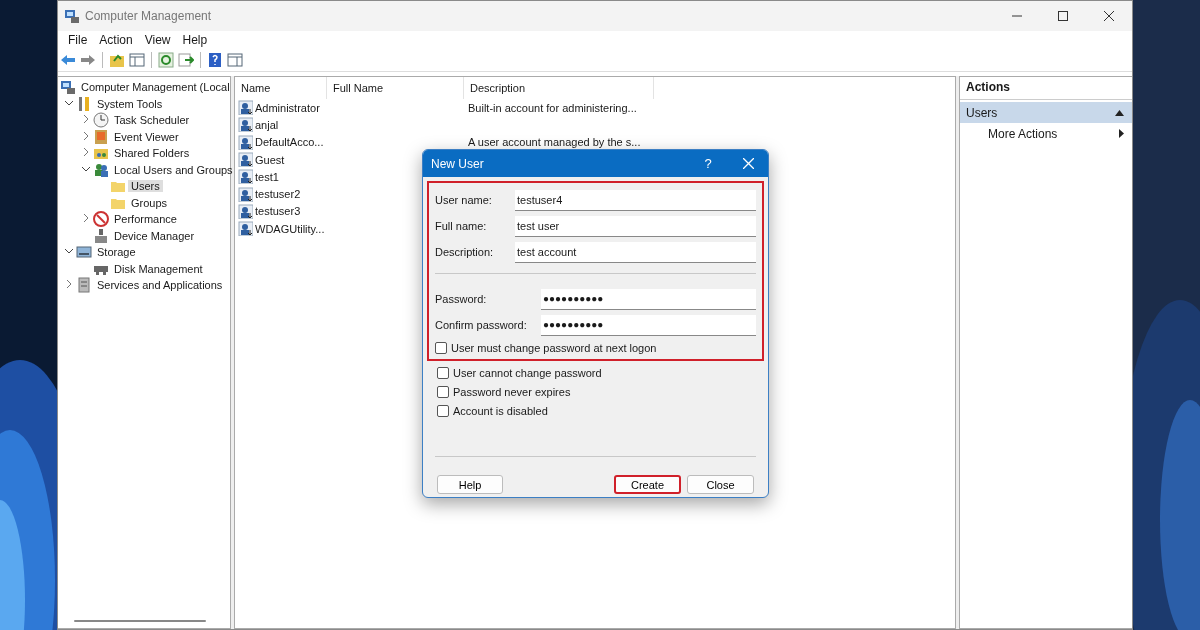 This screenshot has height=630, width=1200. Describe the element at coordinates (117, 60) in the screenshot. I see `folder-up-icon` at that location.